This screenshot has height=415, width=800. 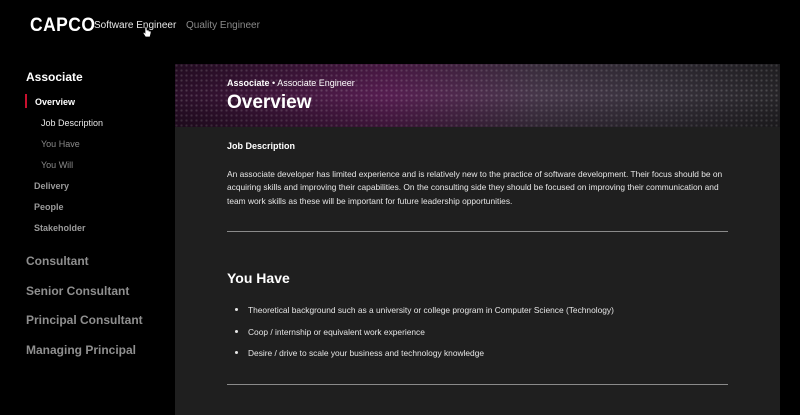 I want to click on sidebar-item-stakeholder: Stakeholder, so click(x=60, y=228).